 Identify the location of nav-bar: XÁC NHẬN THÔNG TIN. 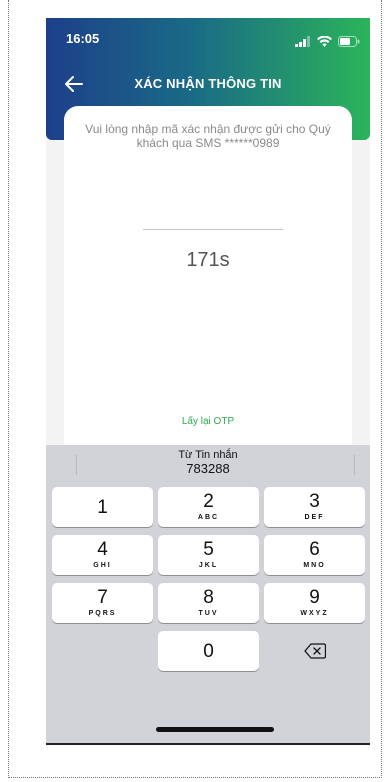
(208, 85).